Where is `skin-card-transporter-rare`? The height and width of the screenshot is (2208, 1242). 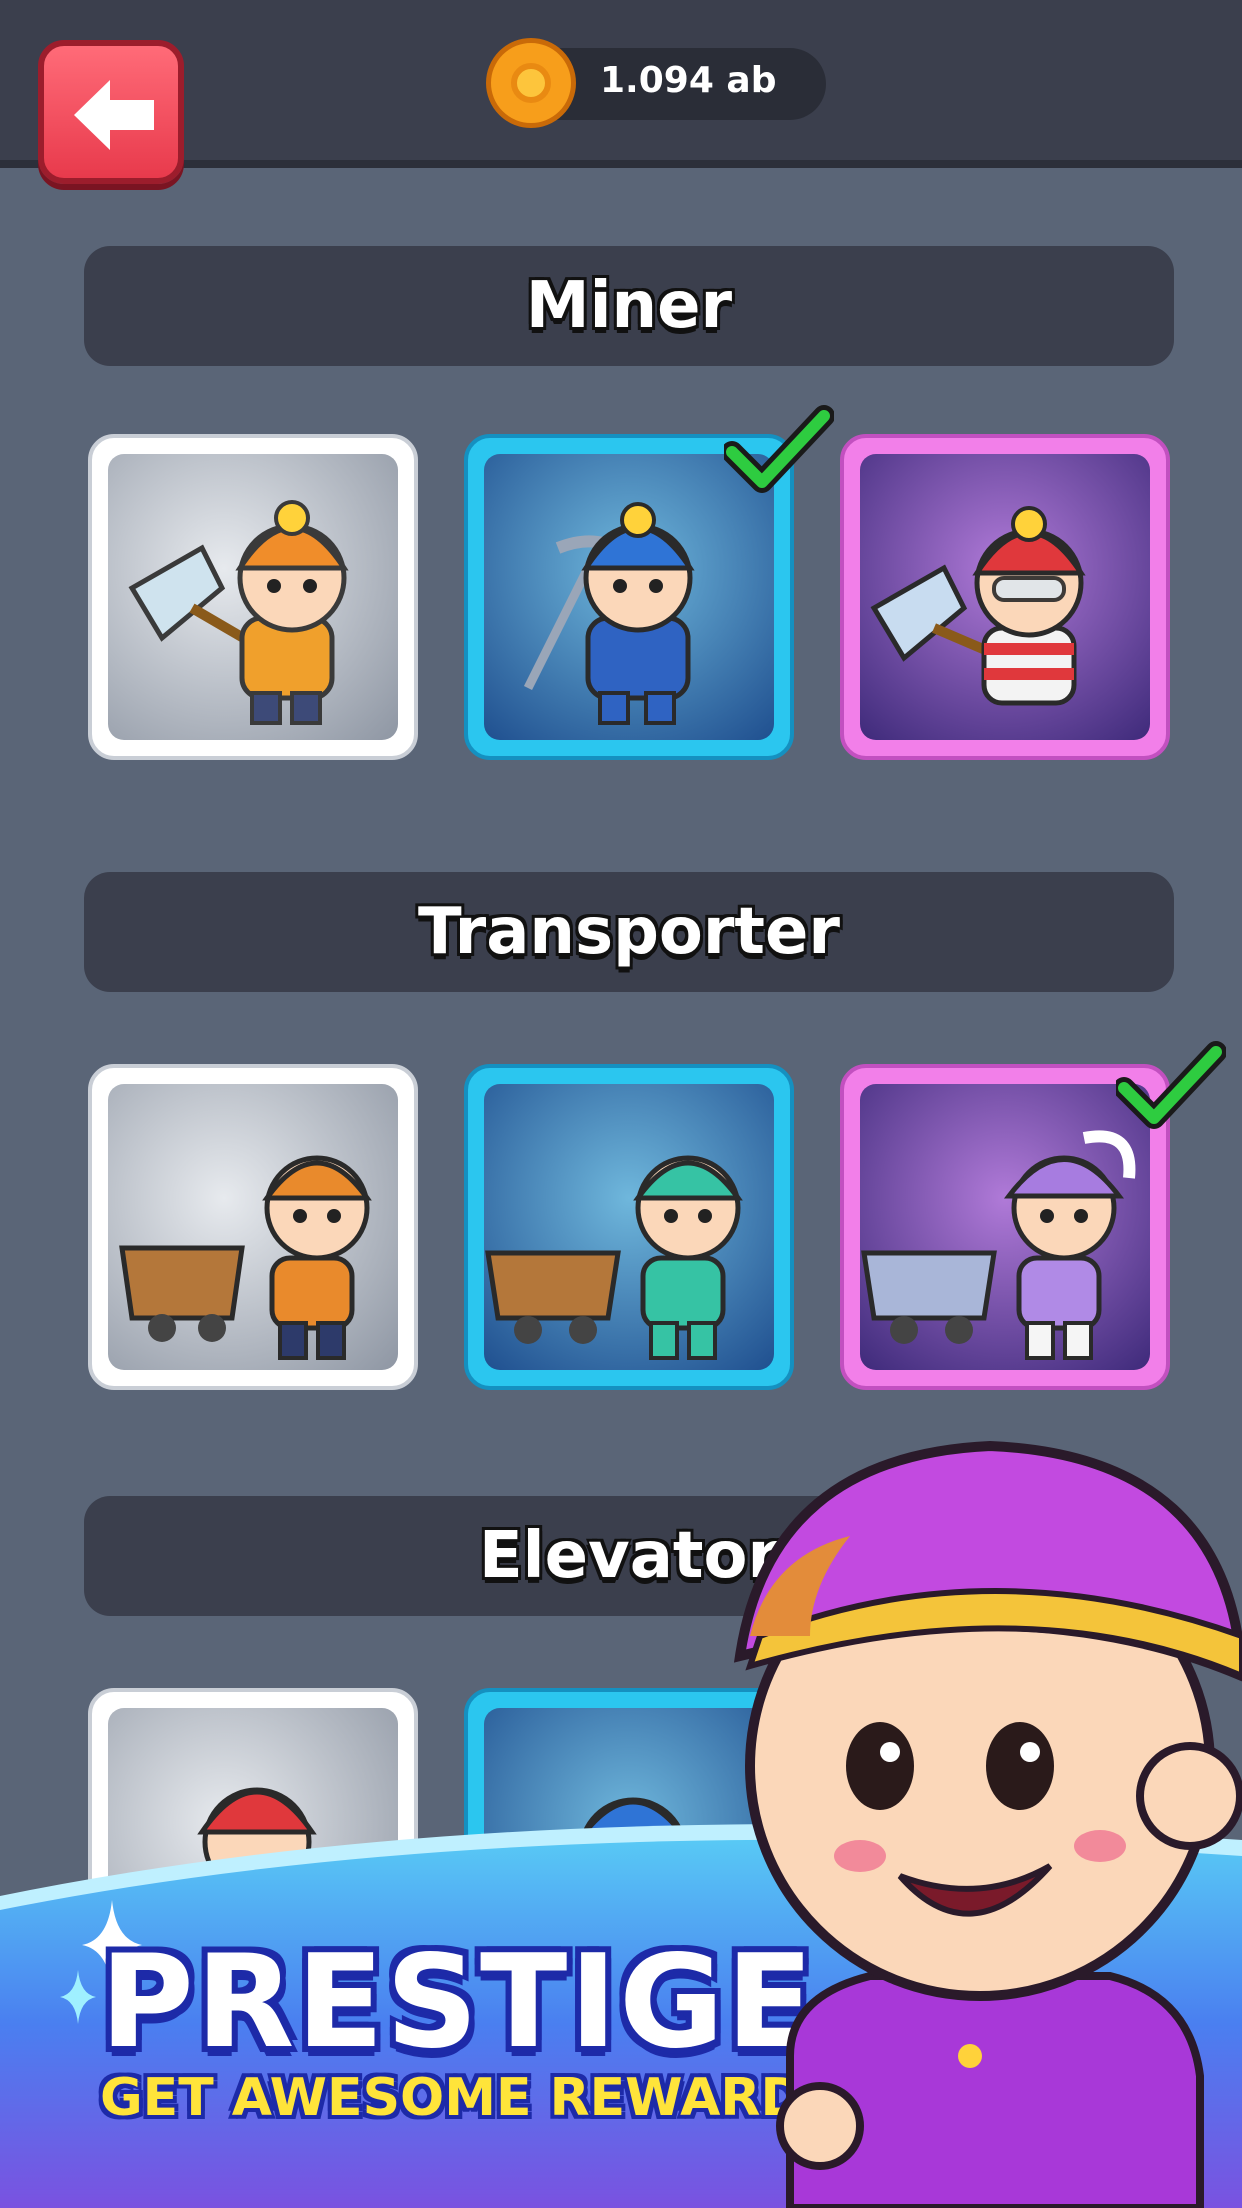
skin-card-transporter-rare is located at coordinates (629, 1227).